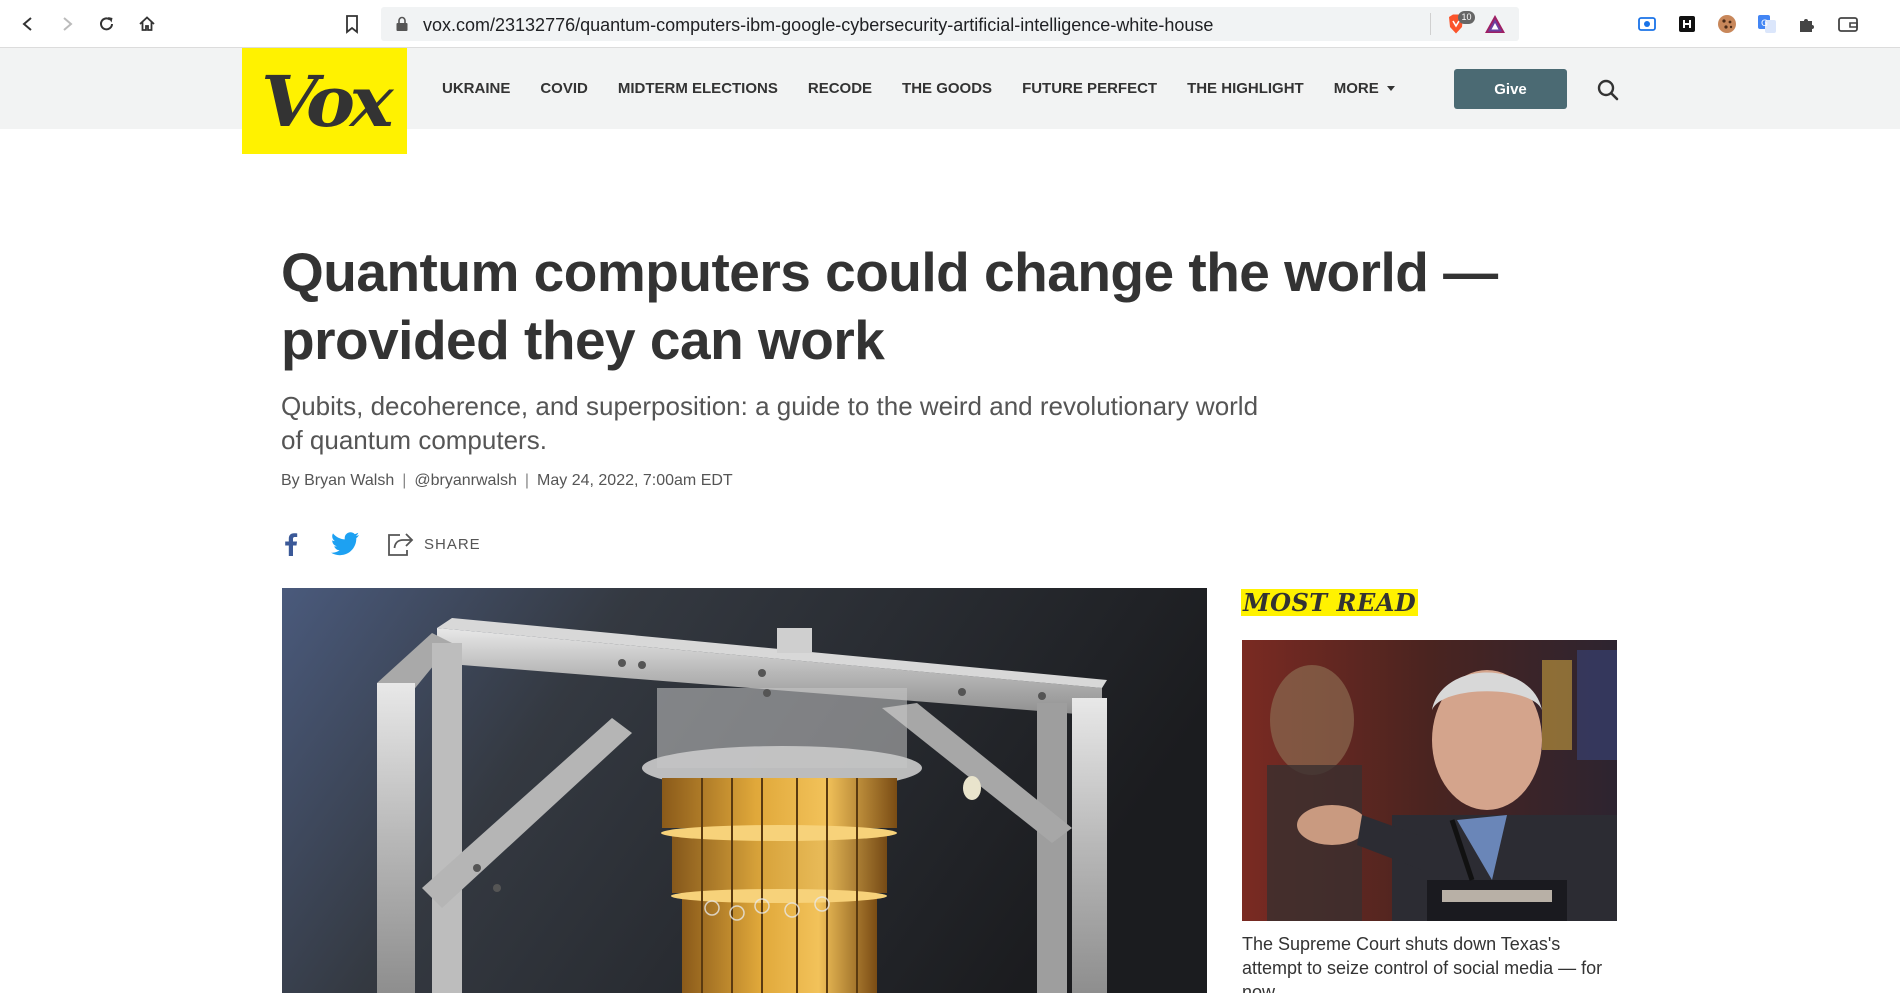  I want to click on translate-extension-icon: G, so click(1767, 24).